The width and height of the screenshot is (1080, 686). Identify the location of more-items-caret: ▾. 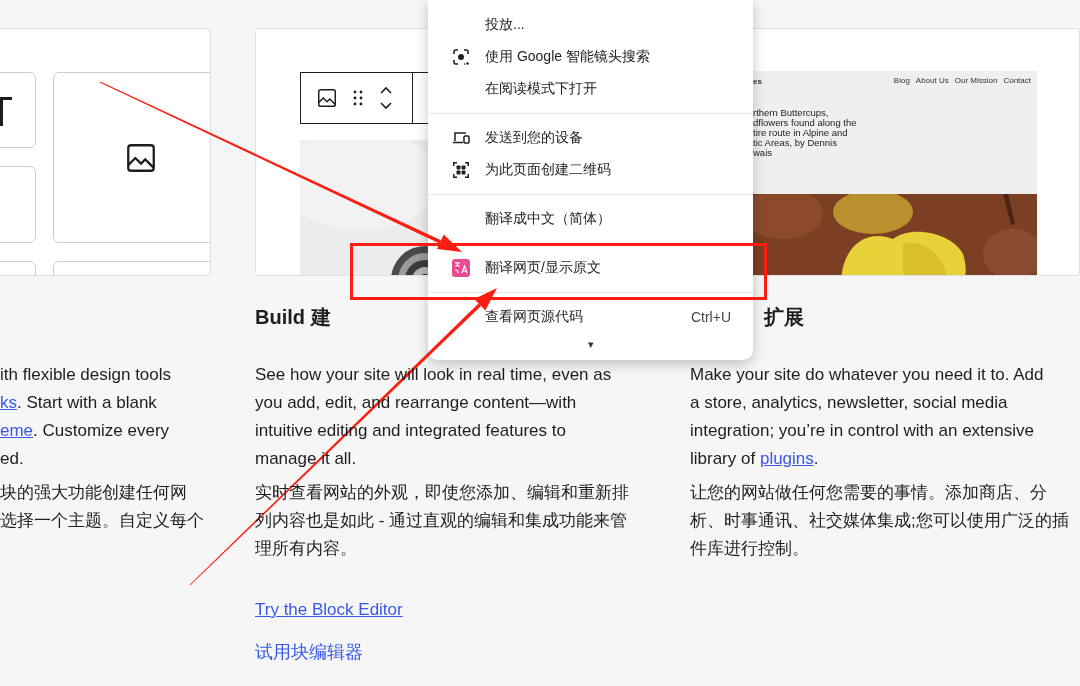
(590, 344).